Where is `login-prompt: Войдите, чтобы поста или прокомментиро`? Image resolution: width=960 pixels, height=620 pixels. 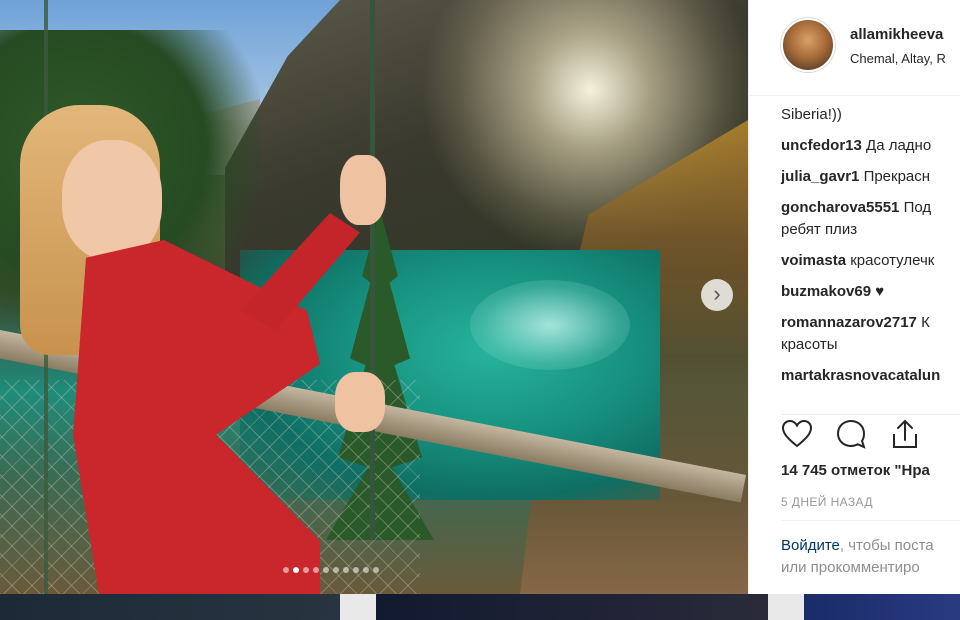
login-prompt: Войдите, чтобы поста или прокомментиро is located at coordinates (870, 549).